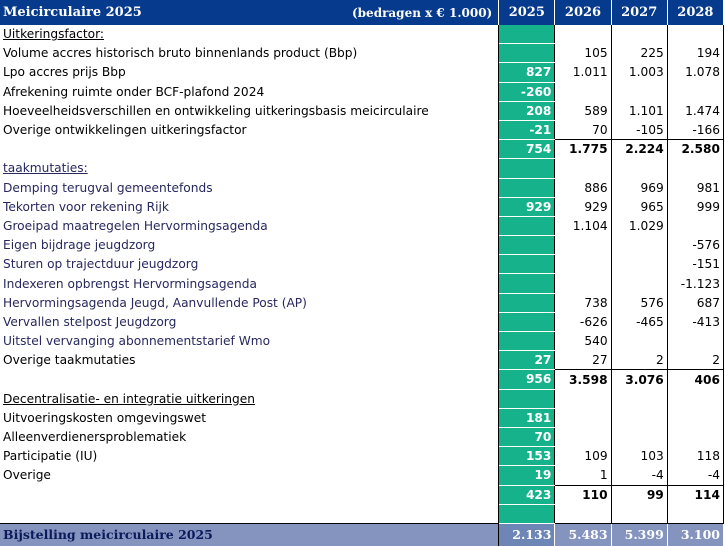 This screenshot has width=725, height=546. Describe the element at coordinates (696, 12) in the screenshot. I see `year-header-2028: 2028` at that location.